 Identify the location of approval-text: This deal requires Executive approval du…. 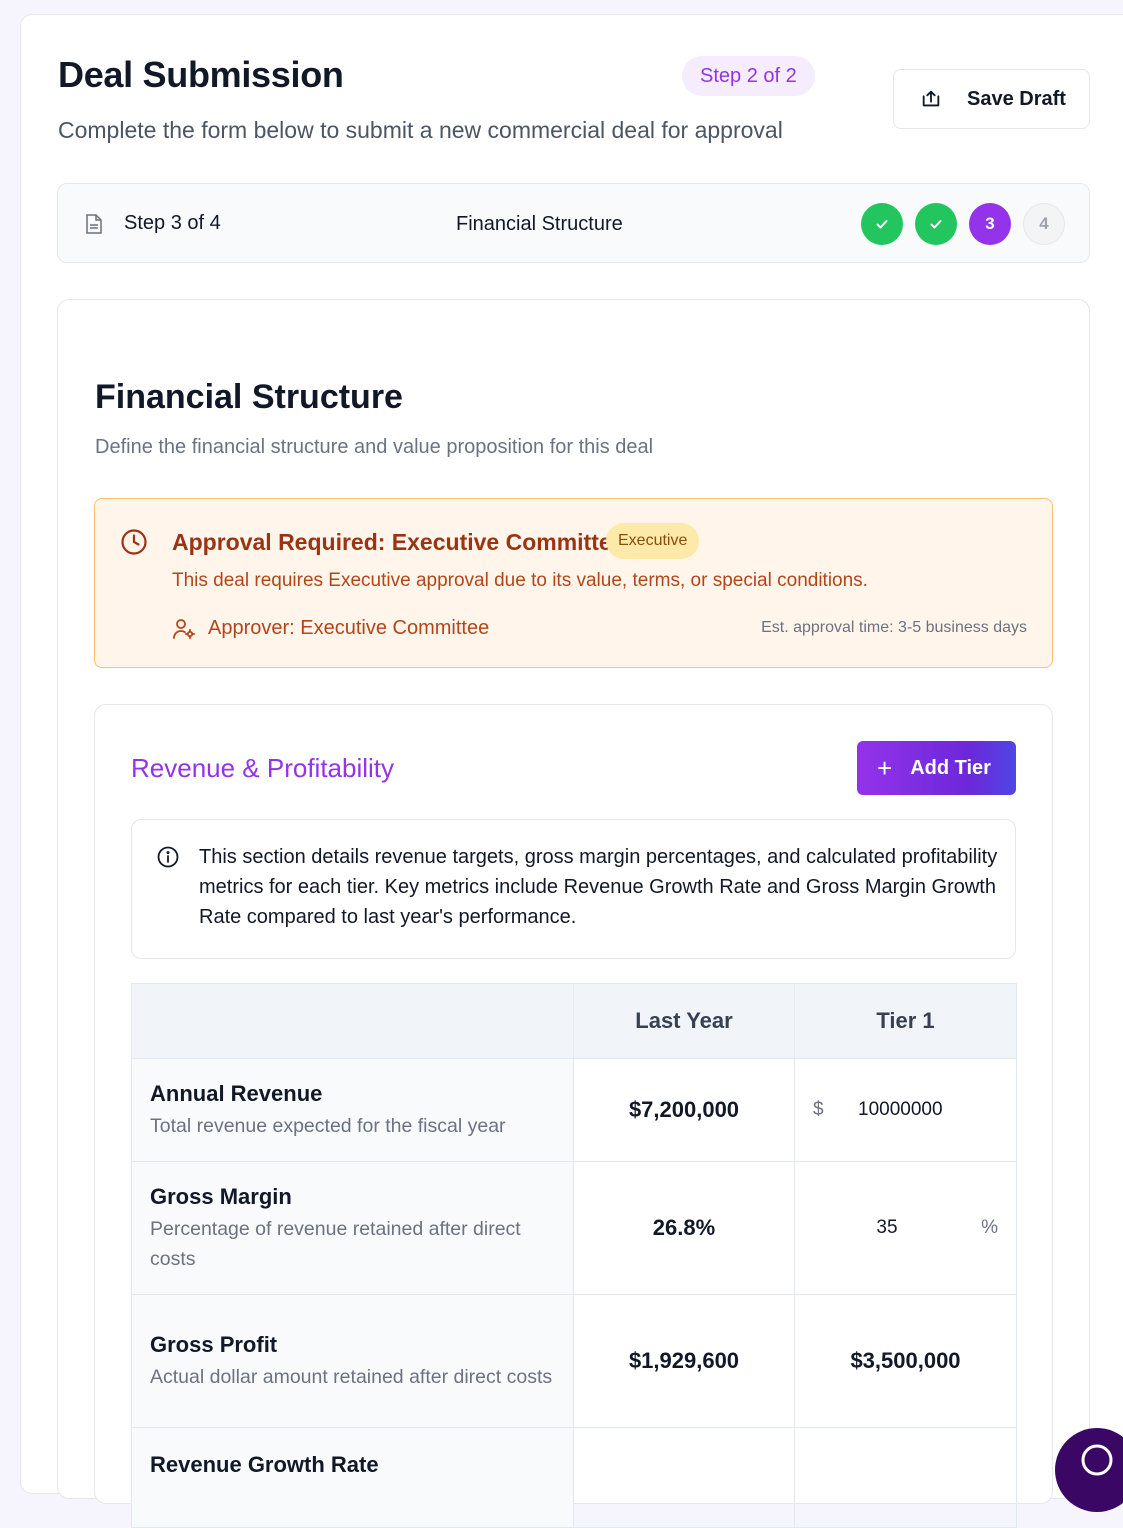
(520, 580).